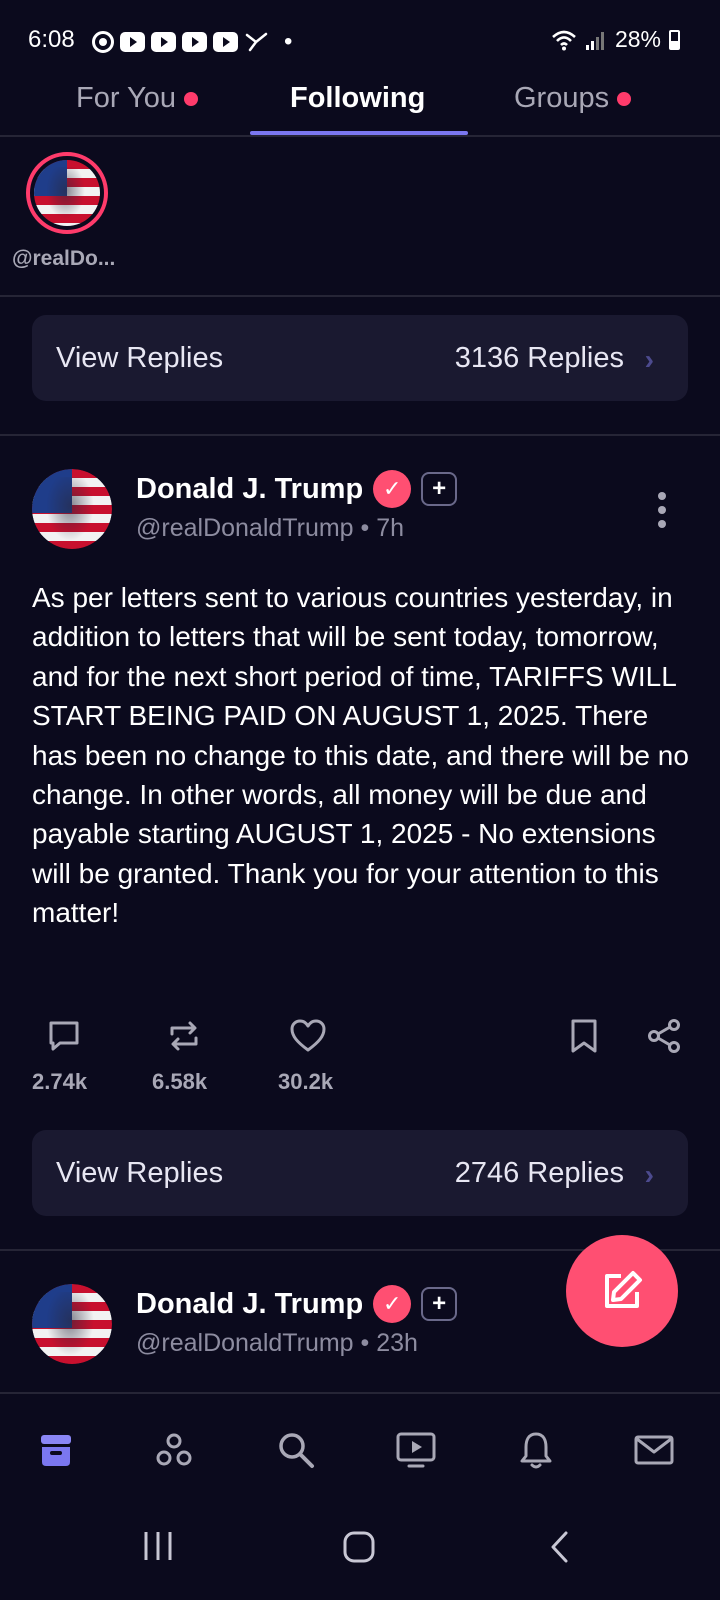  I want to click on tab-groups: Groups, so click(573, 98).